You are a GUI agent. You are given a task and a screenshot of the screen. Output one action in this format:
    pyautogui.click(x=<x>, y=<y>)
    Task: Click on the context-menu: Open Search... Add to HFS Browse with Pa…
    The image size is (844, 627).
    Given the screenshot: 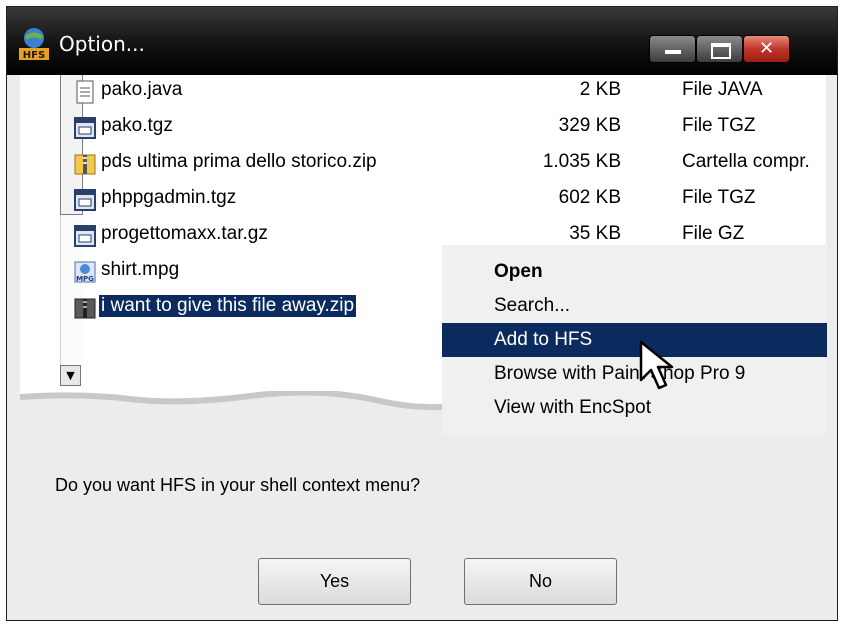 What is the action you would take?
    pyautogui.click(x=634, y=340)
    